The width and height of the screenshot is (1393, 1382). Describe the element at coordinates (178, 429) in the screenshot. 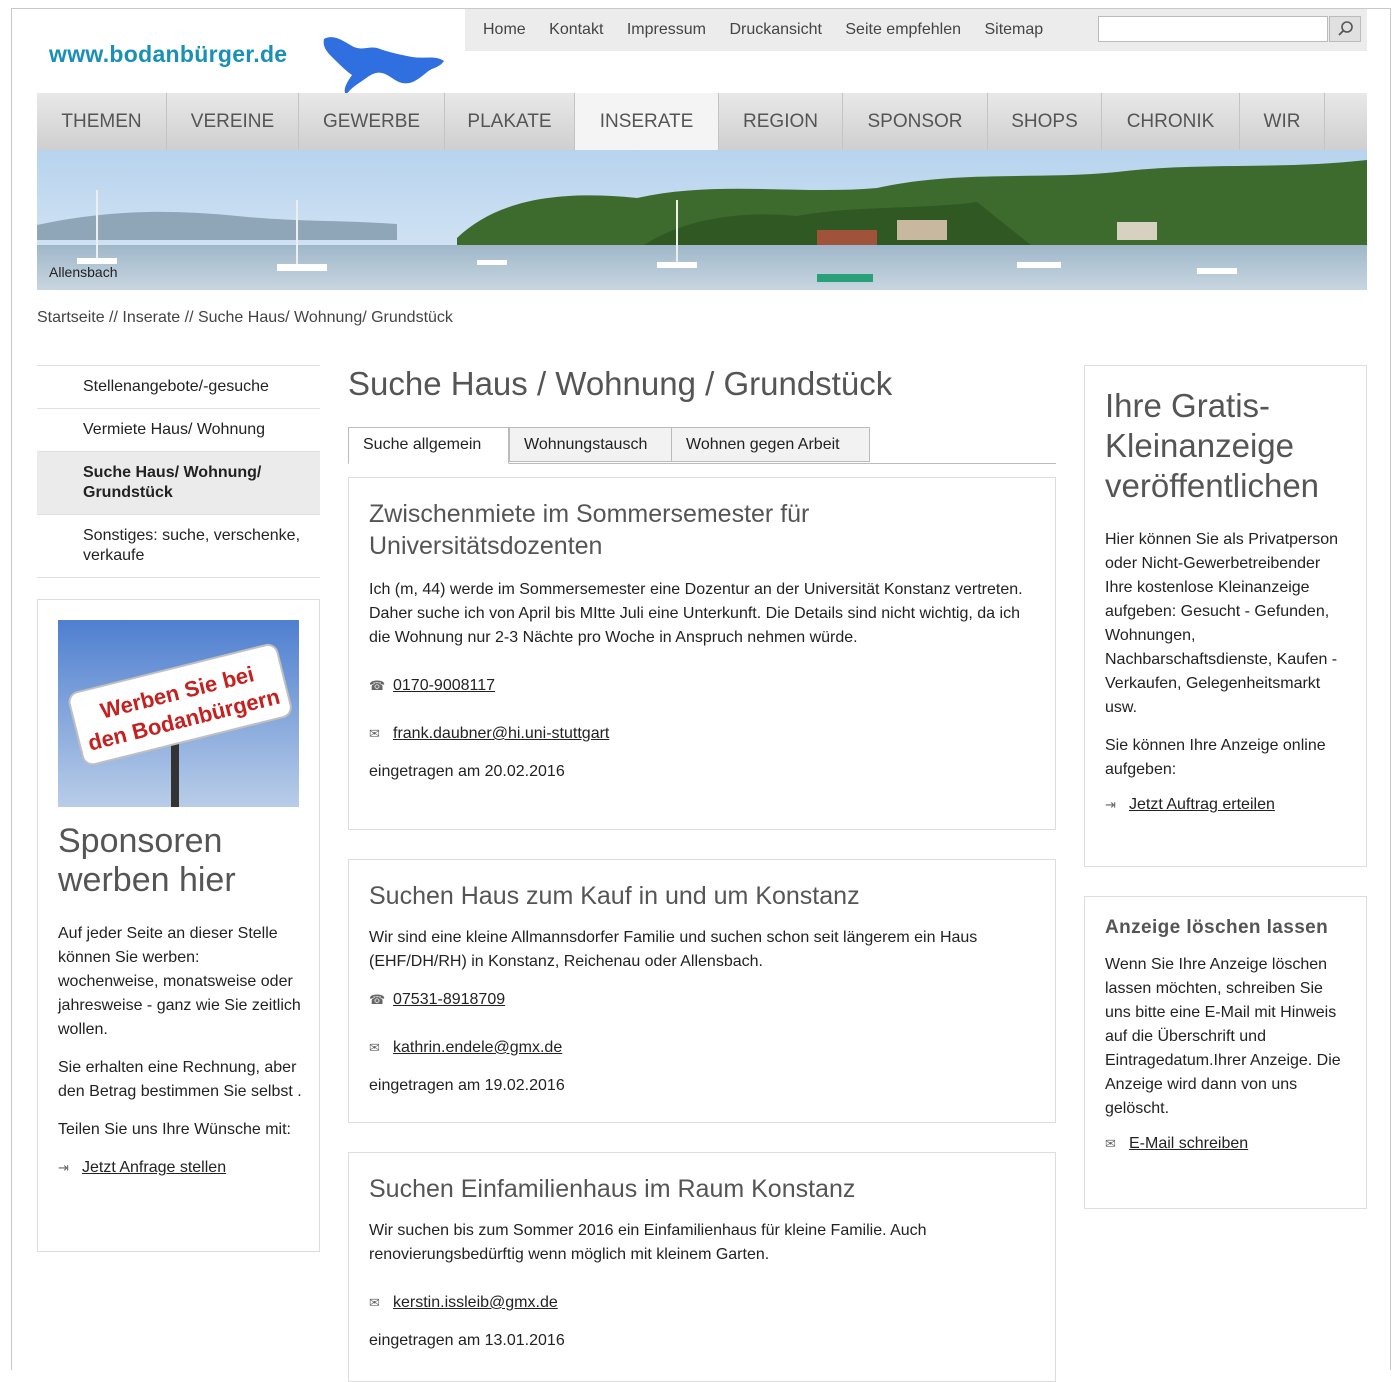

I see `sidebar-item-vermiete: Vermiete Haus/ Wohnung` at that location.